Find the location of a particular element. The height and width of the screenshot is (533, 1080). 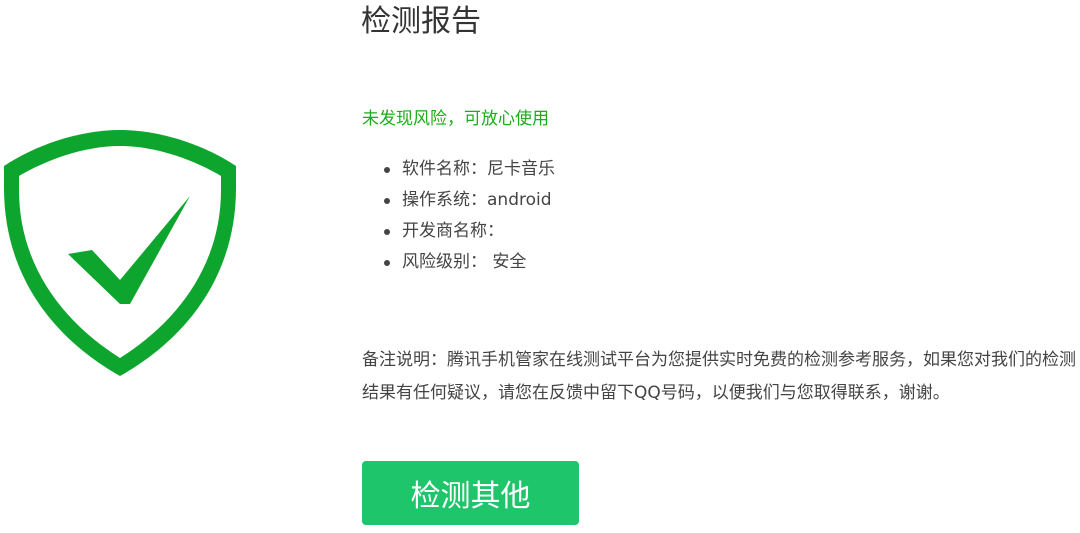

detail-value: 尼卡音乐 is located at coordinates (521, 169).